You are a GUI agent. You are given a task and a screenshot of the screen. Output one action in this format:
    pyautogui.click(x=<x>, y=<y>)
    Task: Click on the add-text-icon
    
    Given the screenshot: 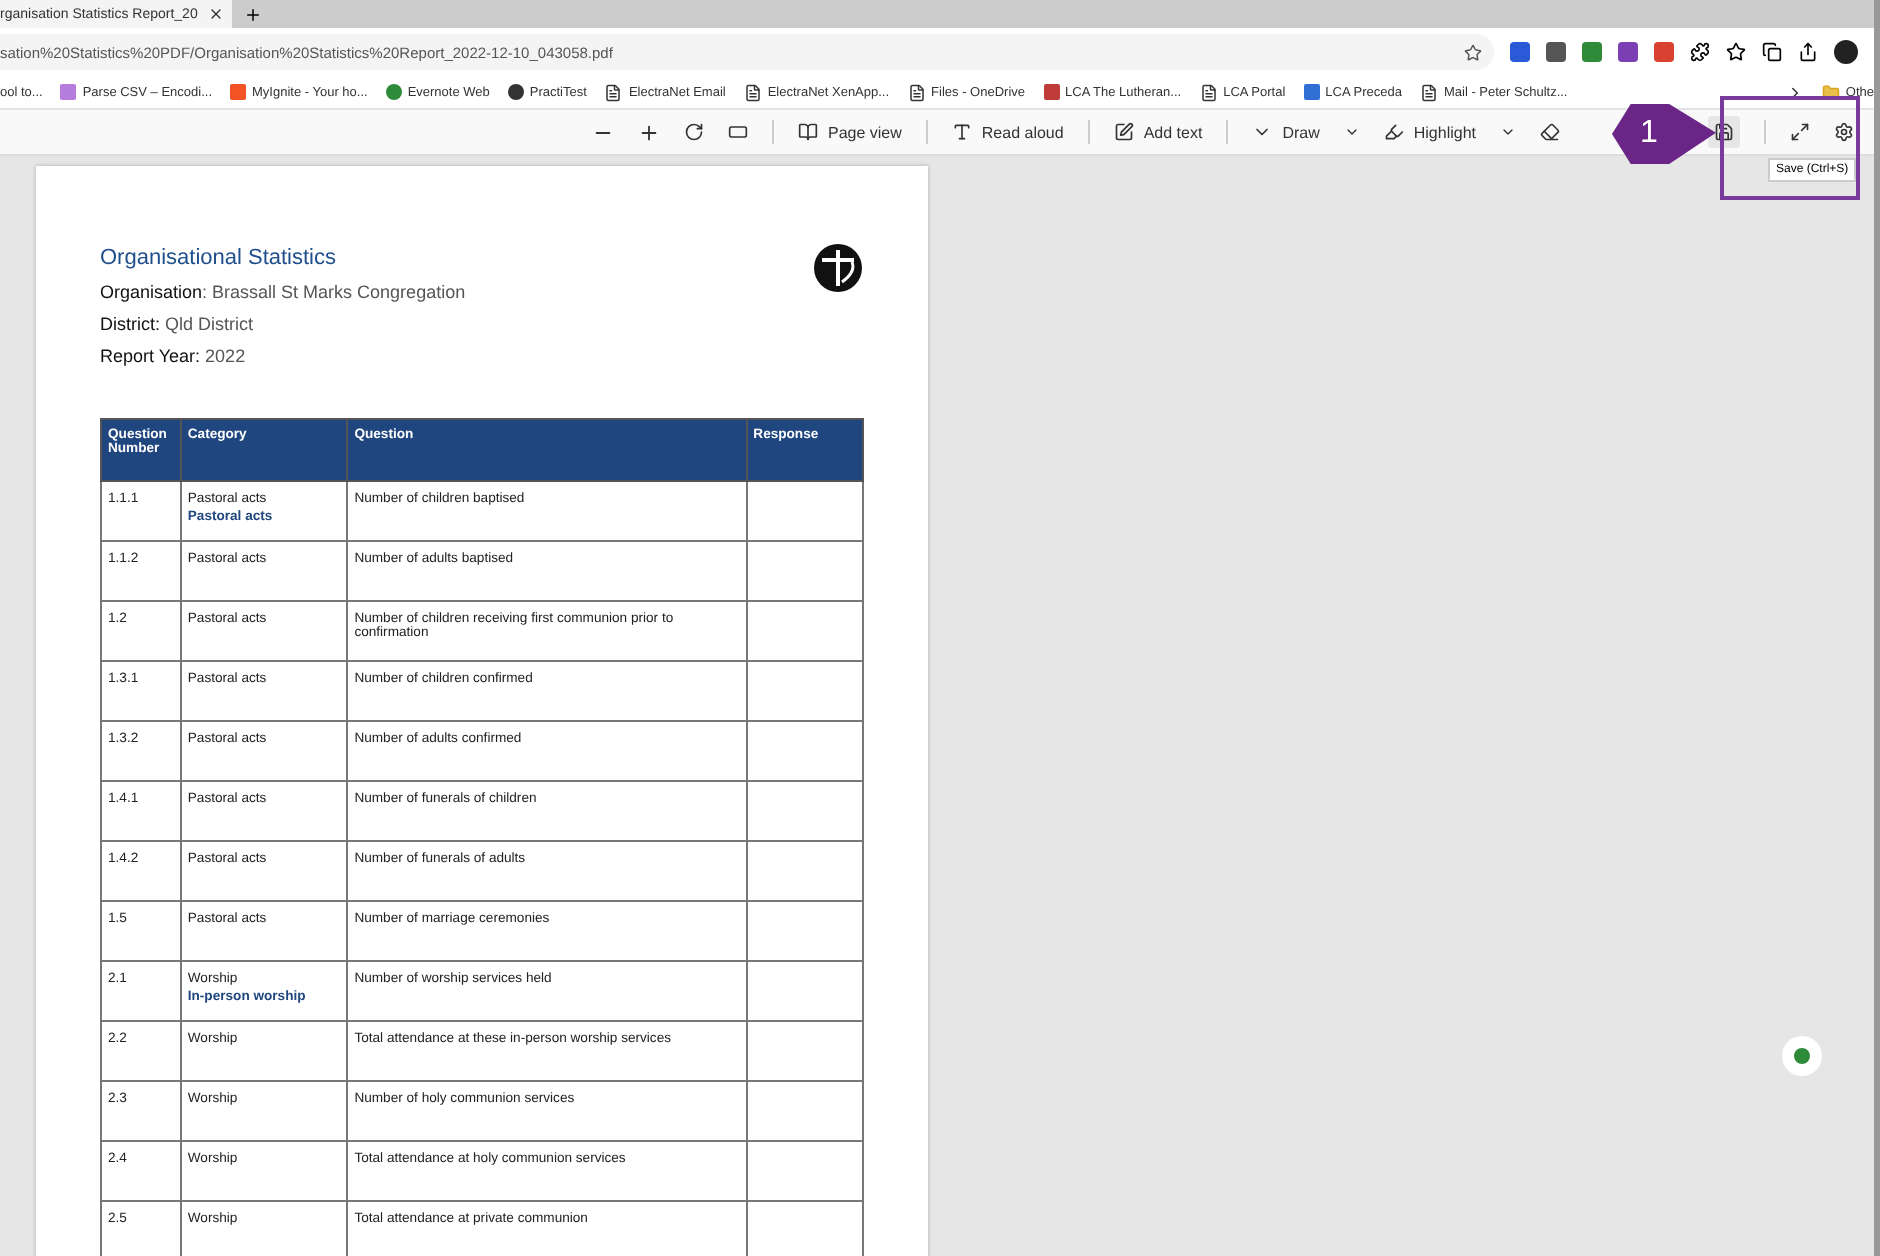 What is the action you would take?
    pyautogui.click(x=1123, y=132)
    